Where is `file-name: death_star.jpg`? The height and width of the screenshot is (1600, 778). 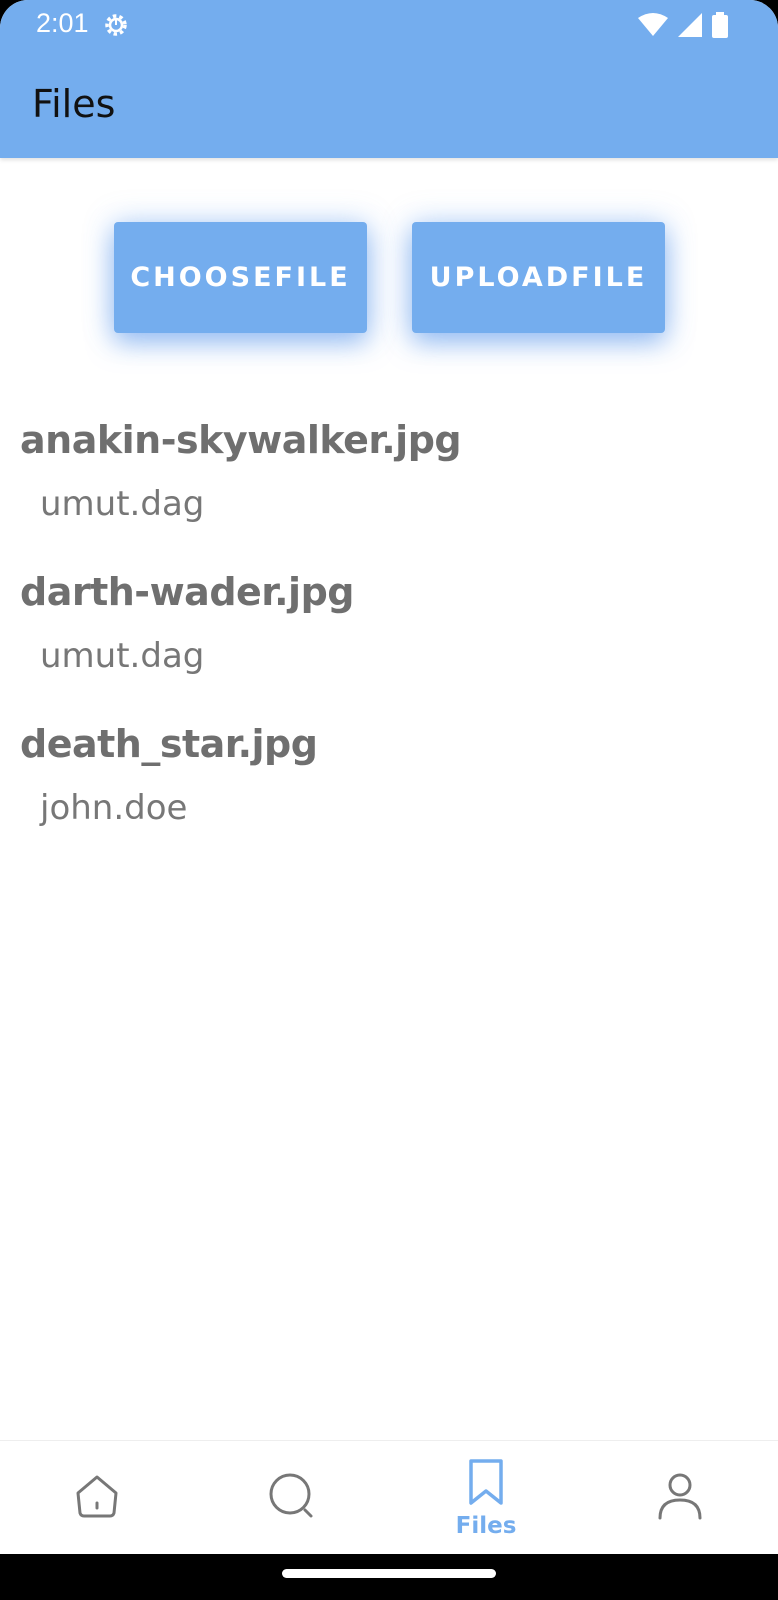
file-name: death_star.jpg is located at coordinates (169, 744).